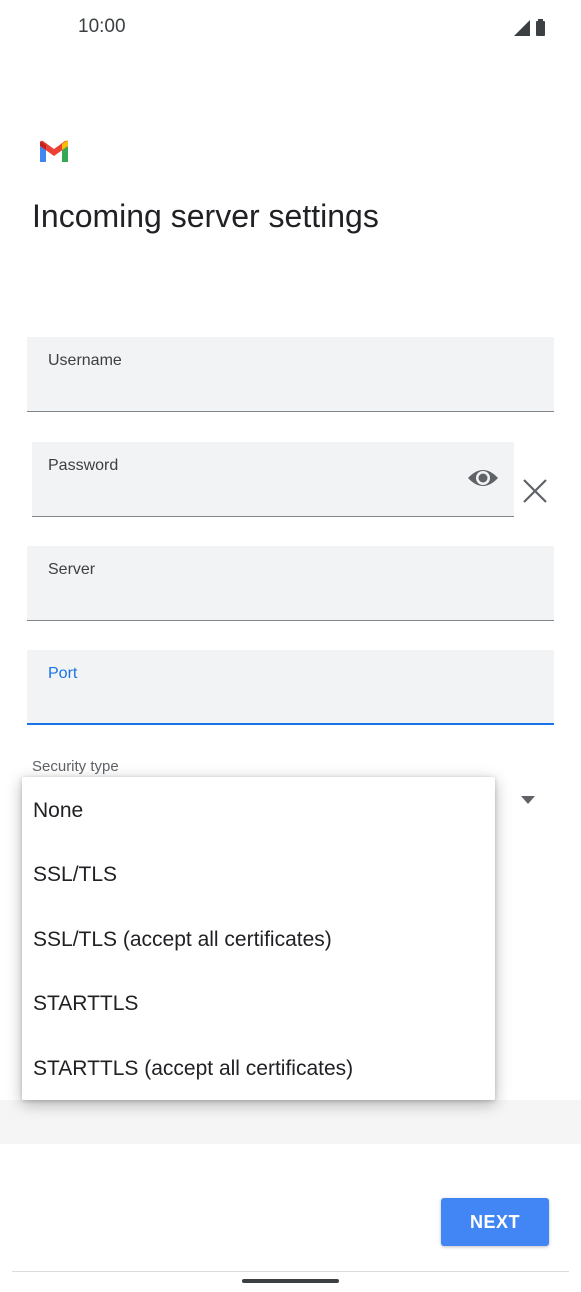 The height and width of the screenshot is (1292, 581). I want to click on server-label: Server, so click(72, 569).